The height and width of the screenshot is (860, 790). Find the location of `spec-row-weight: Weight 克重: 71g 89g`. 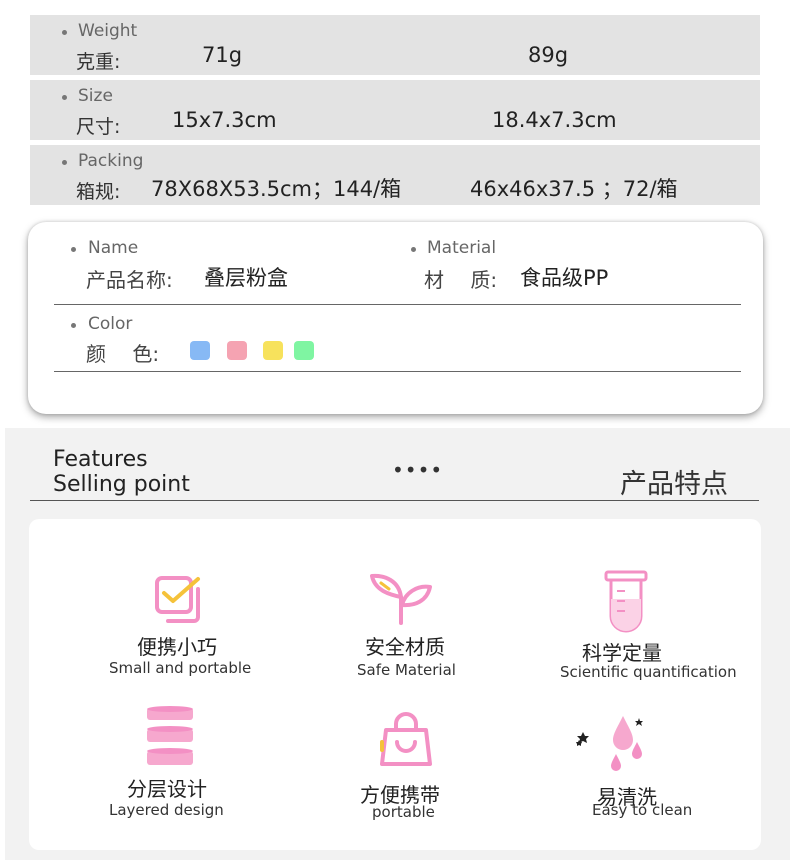

spec-row-weight: Weight 克重: 71g 89g is located at coordinates (395, 45).